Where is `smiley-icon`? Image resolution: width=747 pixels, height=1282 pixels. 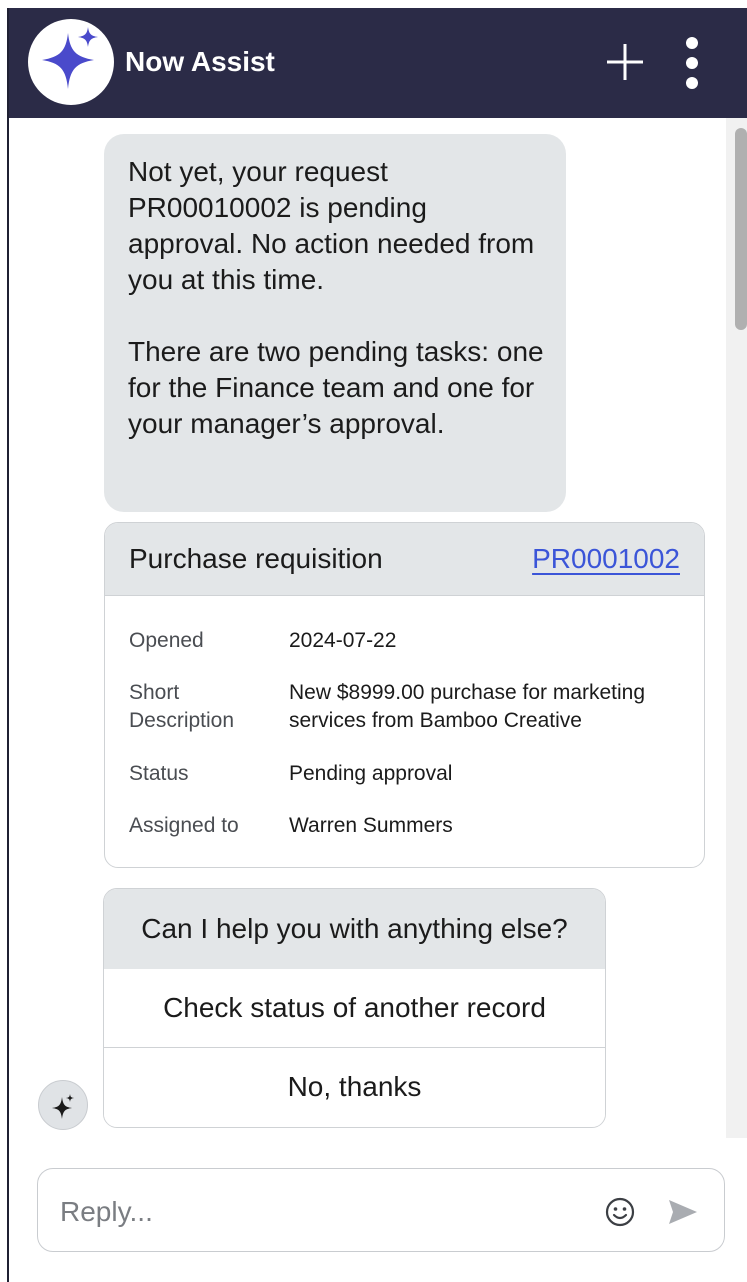
smiley-icon is located at coordinates (620, 1212).